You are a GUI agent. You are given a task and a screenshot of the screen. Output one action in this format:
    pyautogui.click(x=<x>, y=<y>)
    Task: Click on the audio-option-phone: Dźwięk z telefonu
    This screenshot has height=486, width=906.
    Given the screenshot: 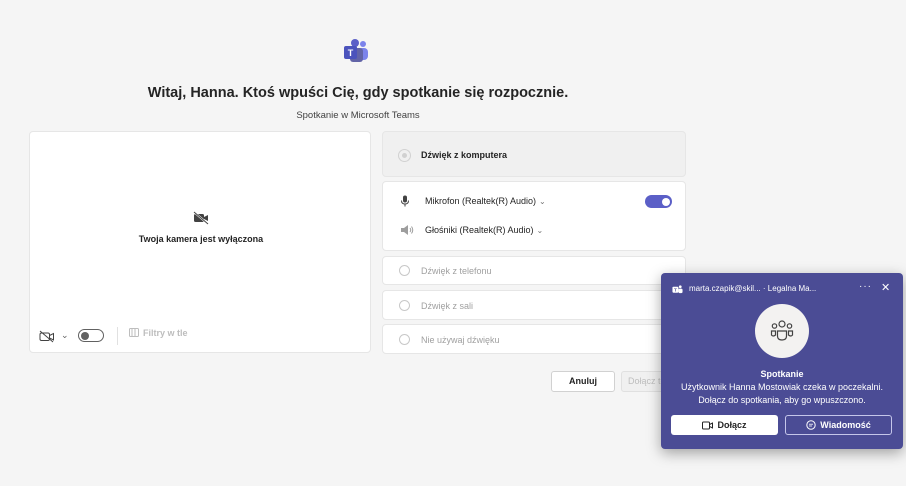 What is the action you would take?
    pyautogui.click(x=534, y=270)
    